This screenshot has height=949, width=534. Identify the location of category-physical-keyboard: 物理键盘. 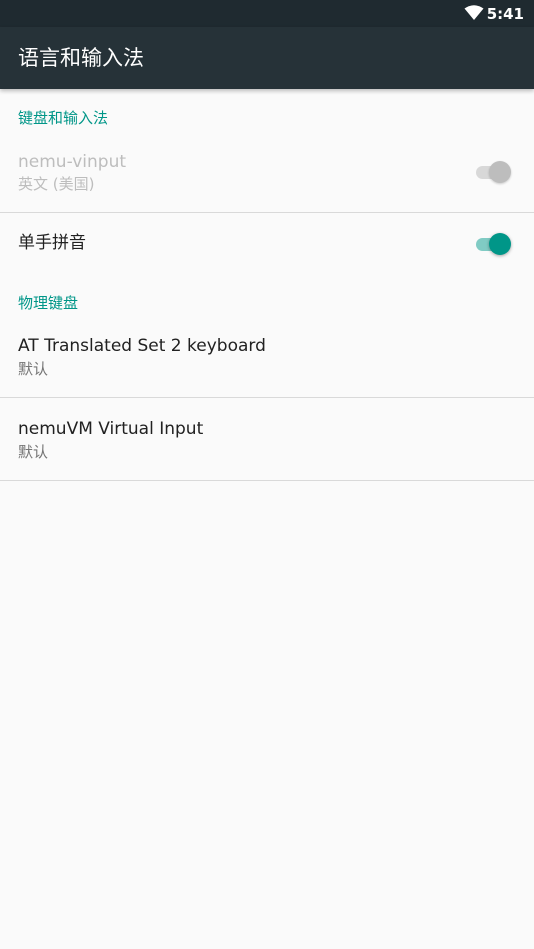
(48, 303).